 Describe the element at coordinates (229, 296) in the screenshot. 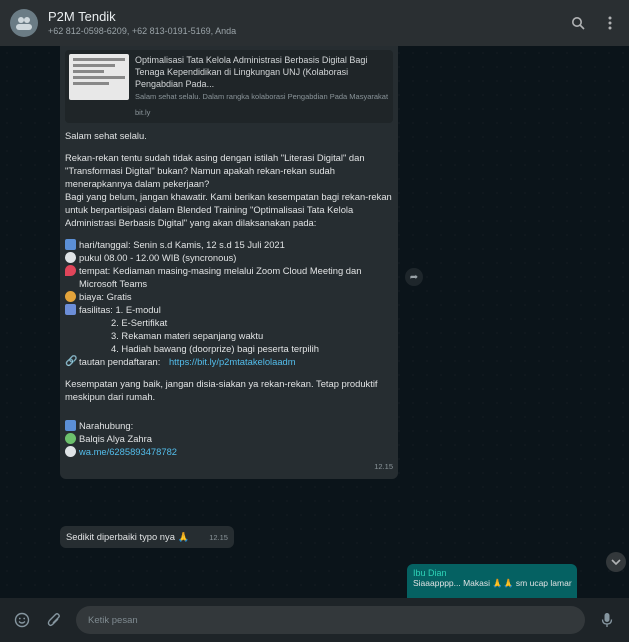

I see `cost-line: biaya: Gratis` at that location.